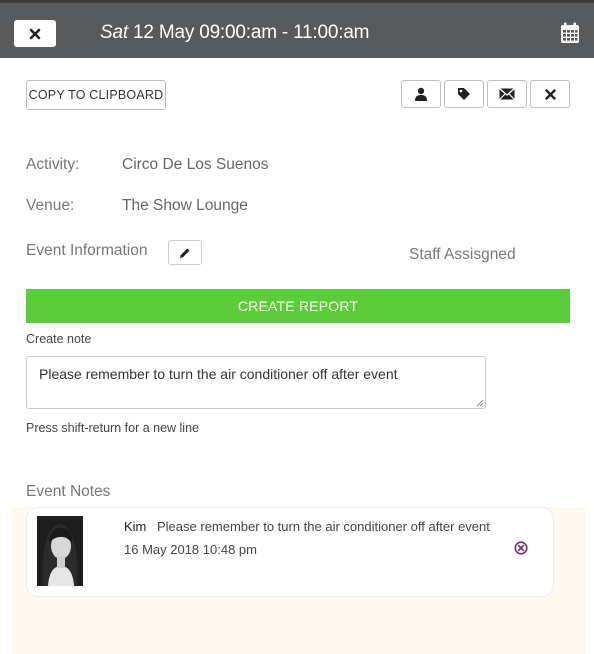  I want to click on envelope-icon, so click(507, 94).